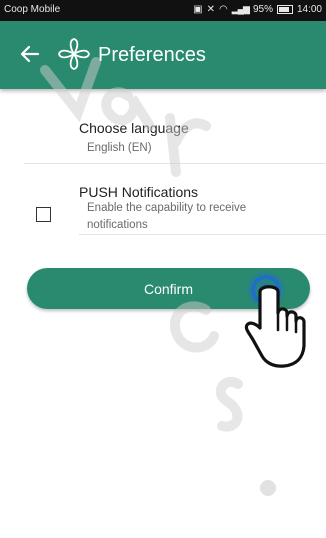 This screenshot has width=326, height=538. I want to click on nfc-icon: ▣, so click(198, 9).